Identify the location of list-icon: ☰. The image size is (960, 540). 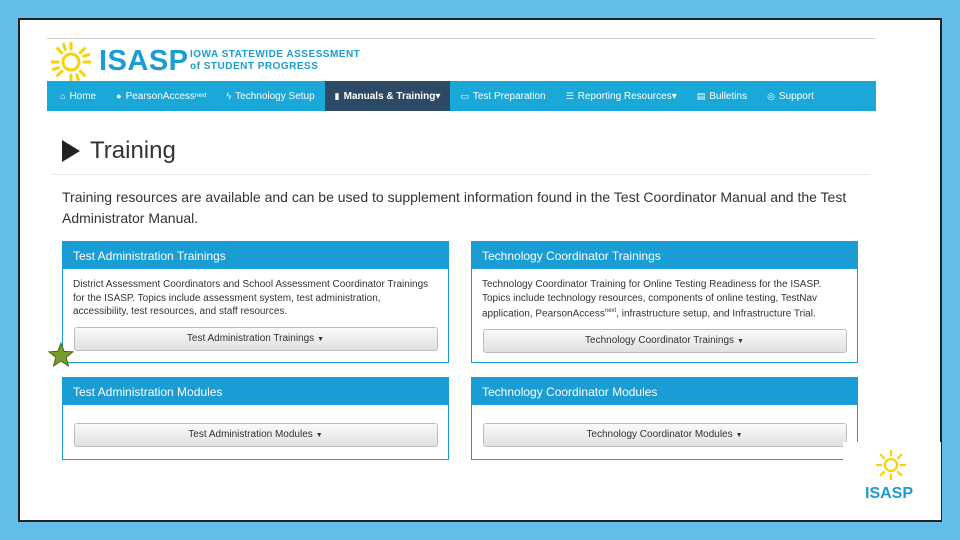
(569, 95).